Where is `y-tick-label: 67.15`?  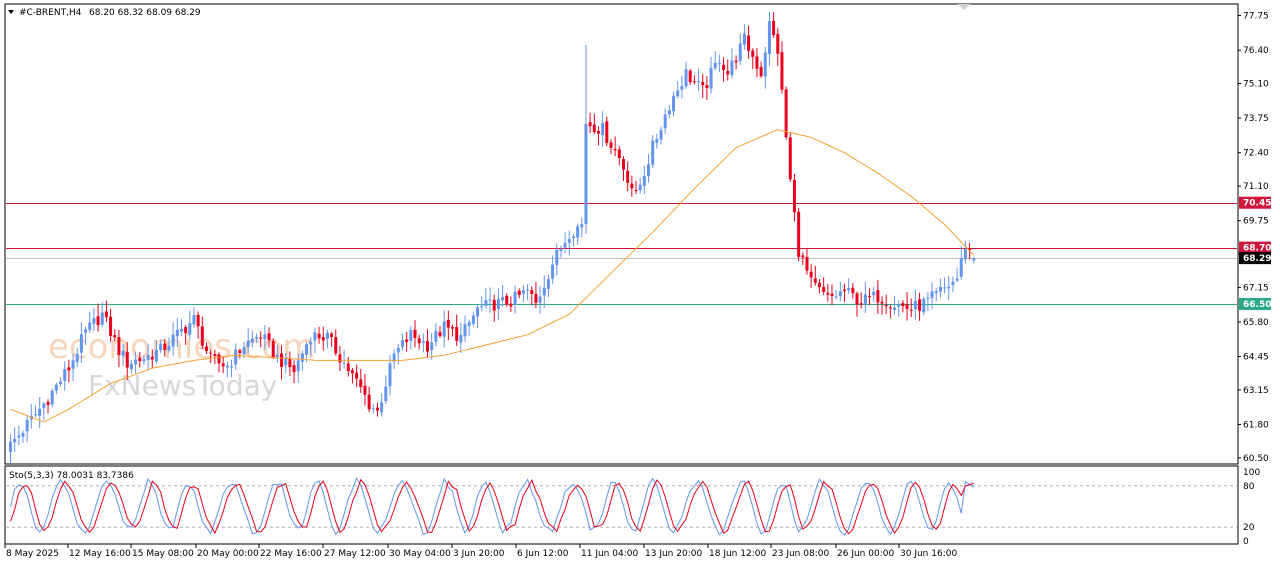 y-tick-label: 67.15 is located at coordinates (1256, 288).